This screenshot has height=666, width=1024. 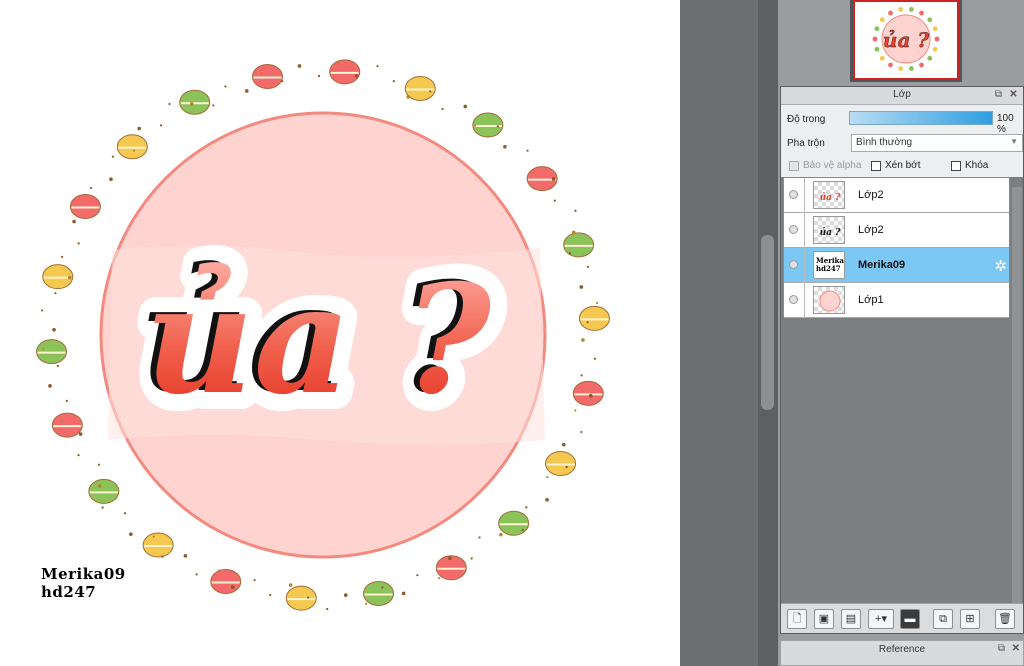 I want to click on new-raster-layer-icon: ▣, so click(x=824, y=619).